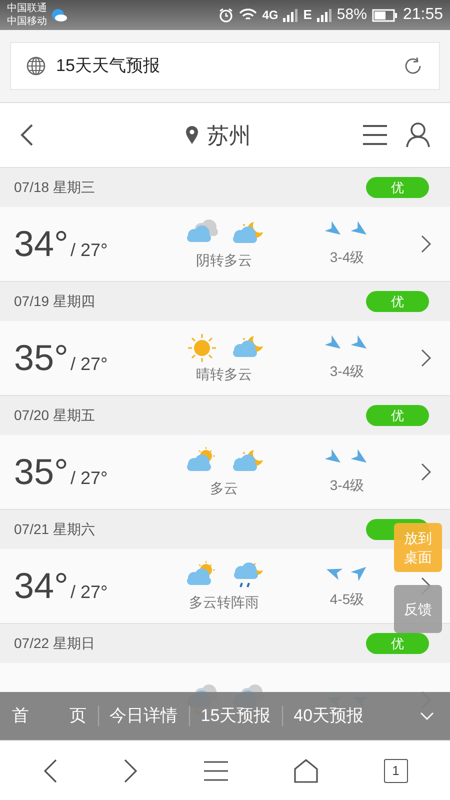  Describe the element at coordinates (270, 15) in the screenshot. I see `network-type: 4G` at that location.